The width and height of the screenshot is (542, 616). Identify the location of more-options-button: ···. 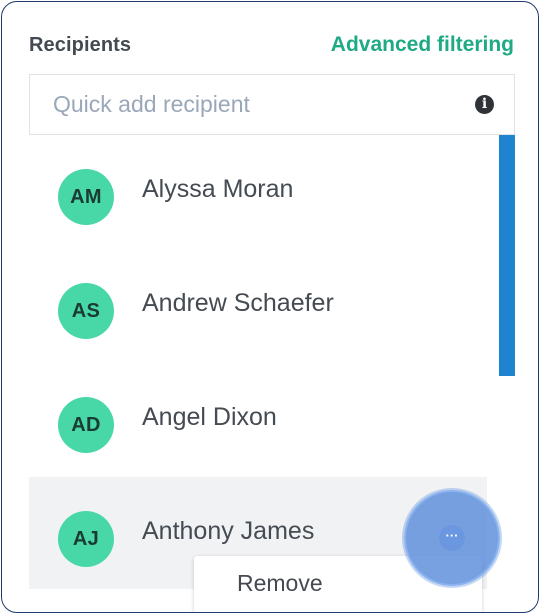
(452, 538).